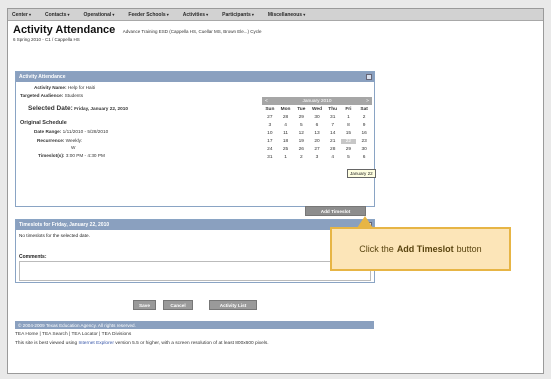 The width and height of the screenshot is (551, 379). I want to click on footer-note-before: This site is best viewed using, so click(46, 343).